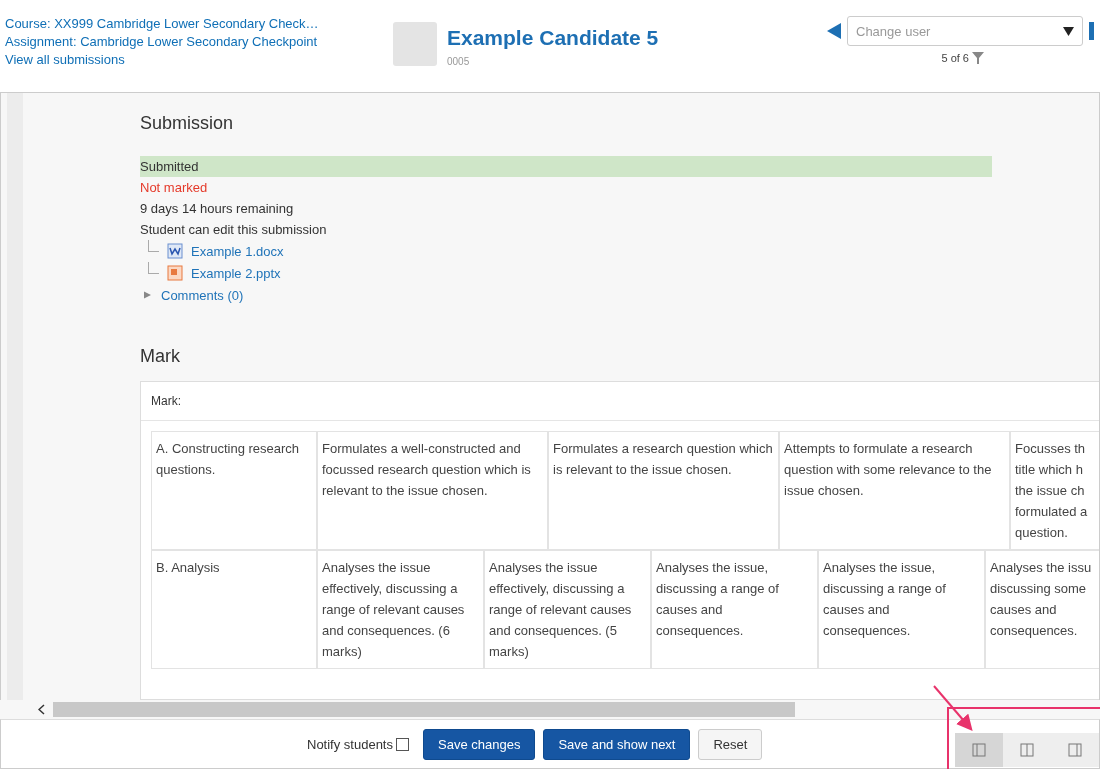  I want to click on file-link: Example 2.pptx, so click(236, 273).